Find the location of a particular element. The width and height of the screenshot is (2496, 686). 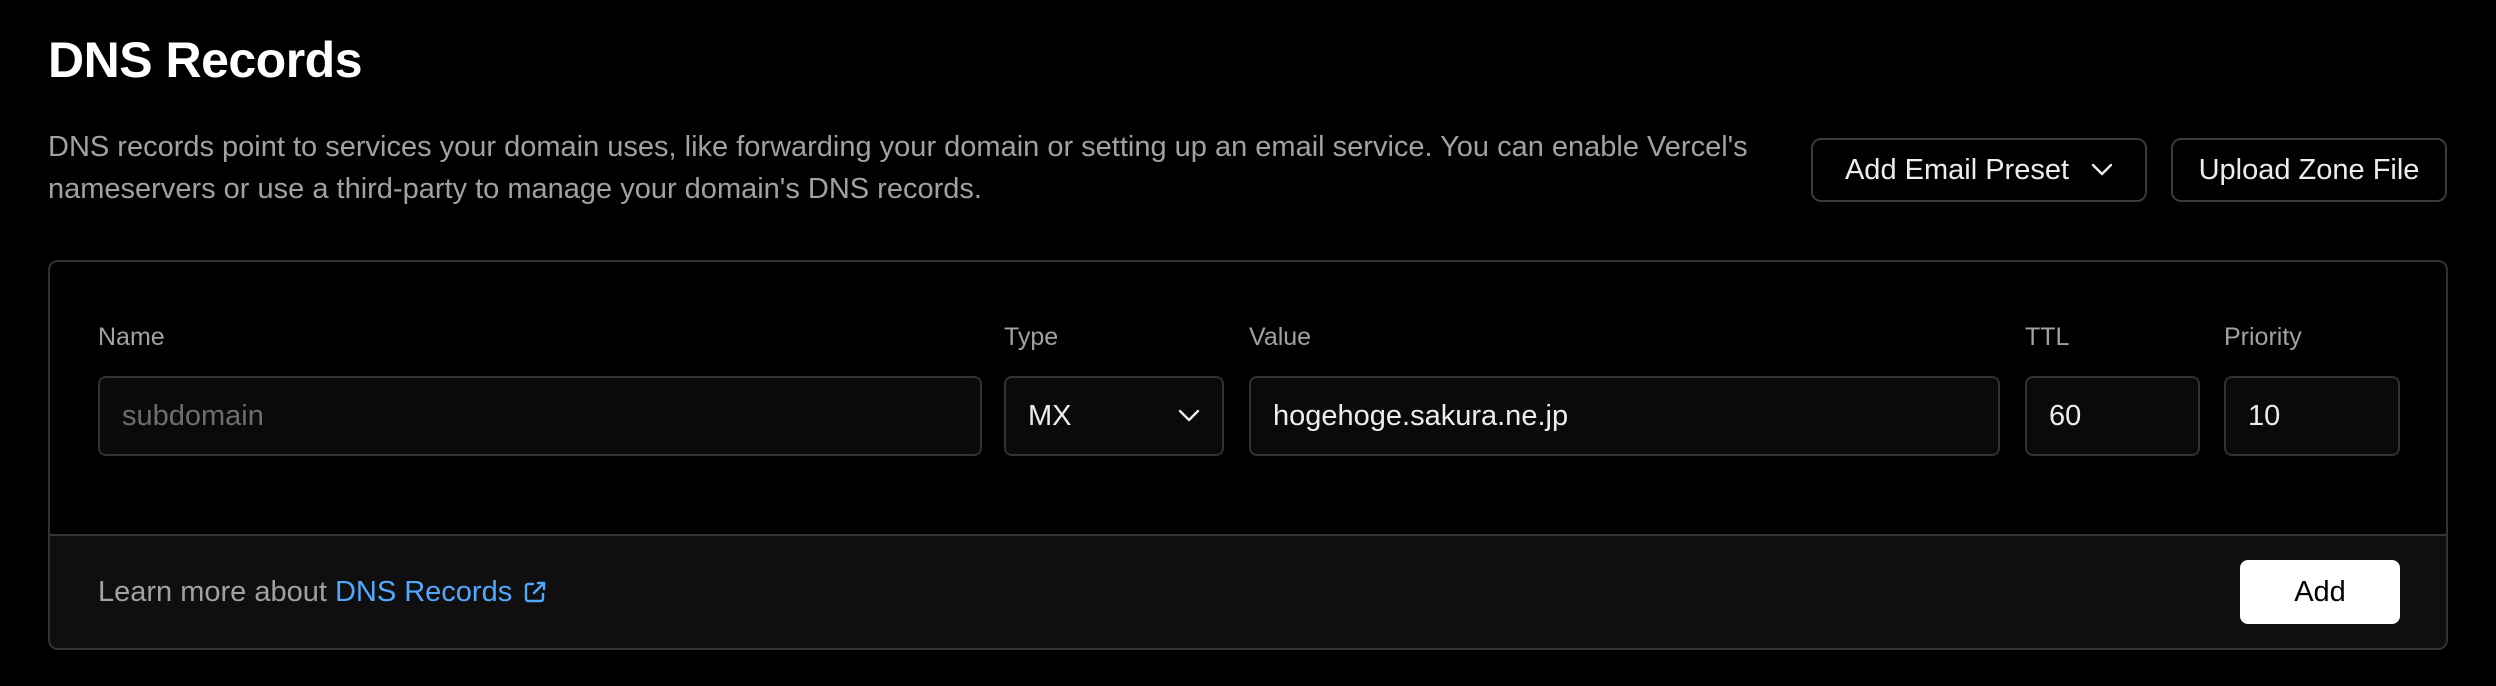

upload-zone-file-button: Upload Zone File is located at coordinates (2309, 170).